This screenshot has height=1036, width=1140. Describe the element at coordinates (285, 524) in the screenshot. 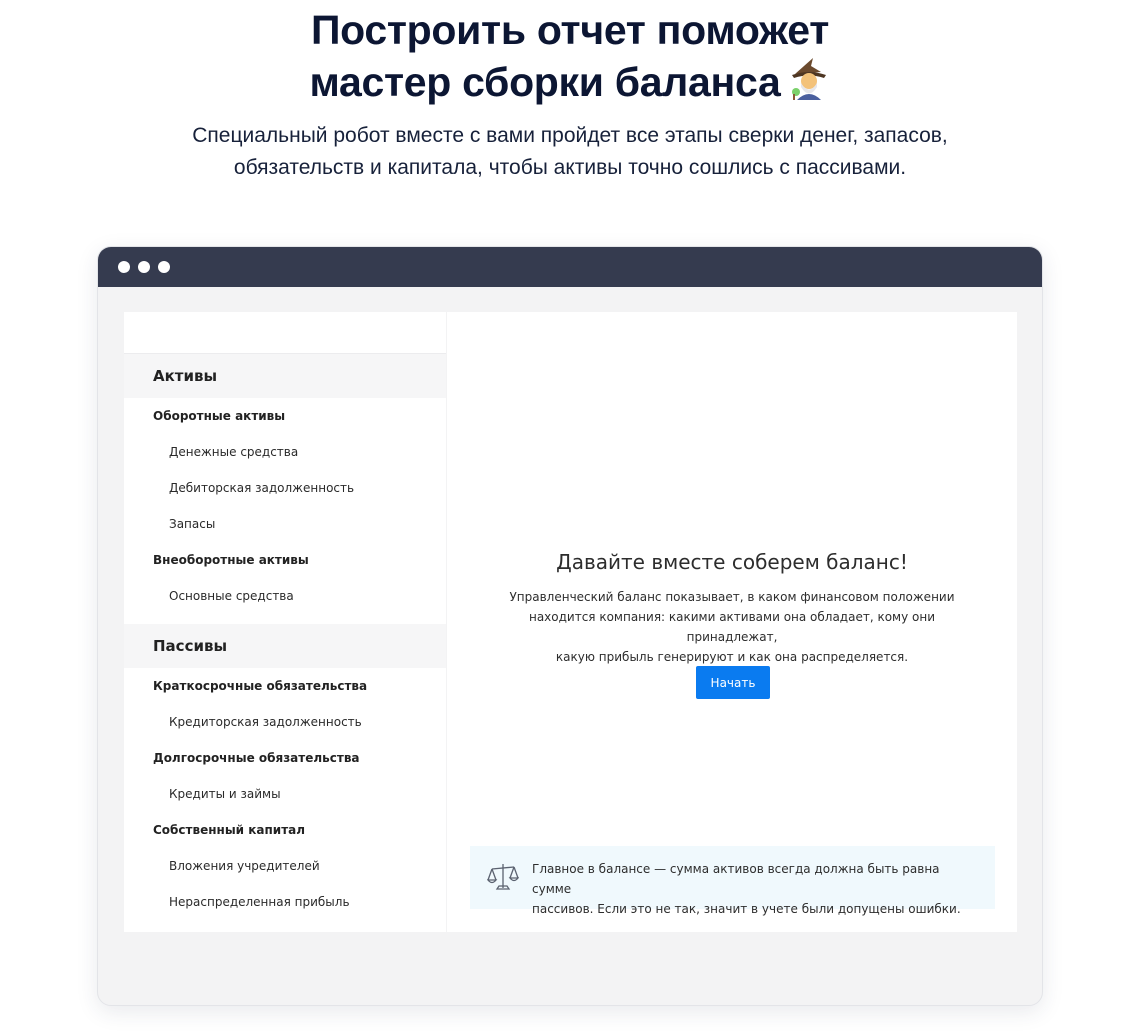

I see `sidebar-item-inventory: Запасы` at that location.